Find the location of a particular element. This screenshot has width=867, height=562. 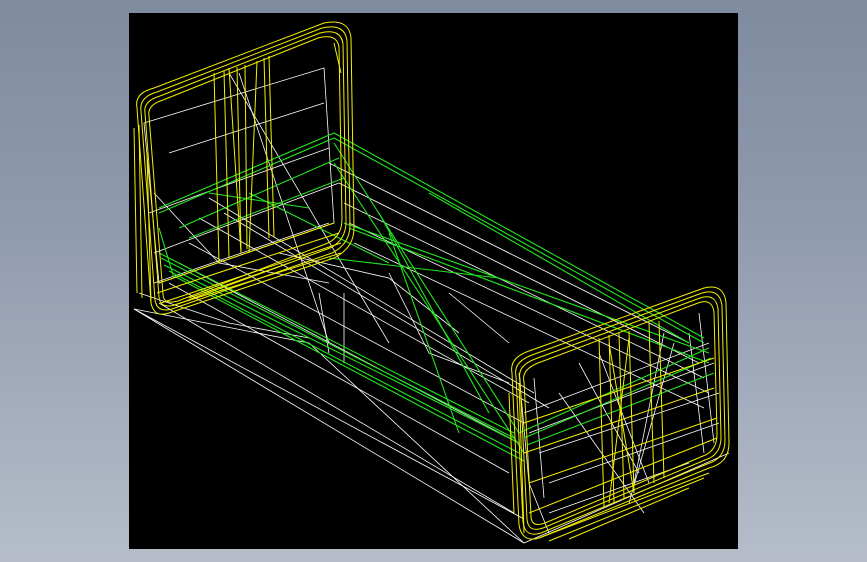

headboard-wireframe is located at coordinates (244, 168).